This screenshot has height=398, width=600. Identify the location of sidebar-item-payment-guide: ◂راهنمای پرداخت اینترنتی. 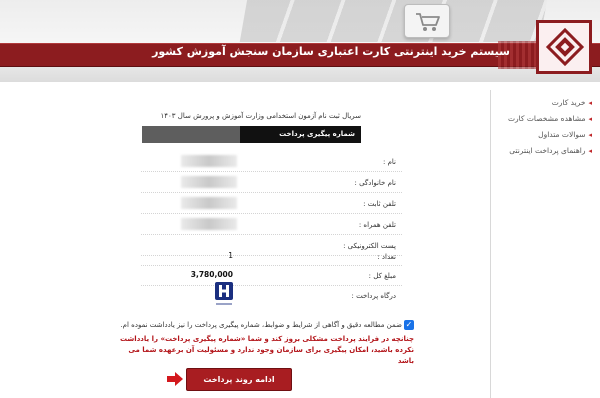
(550, 150).